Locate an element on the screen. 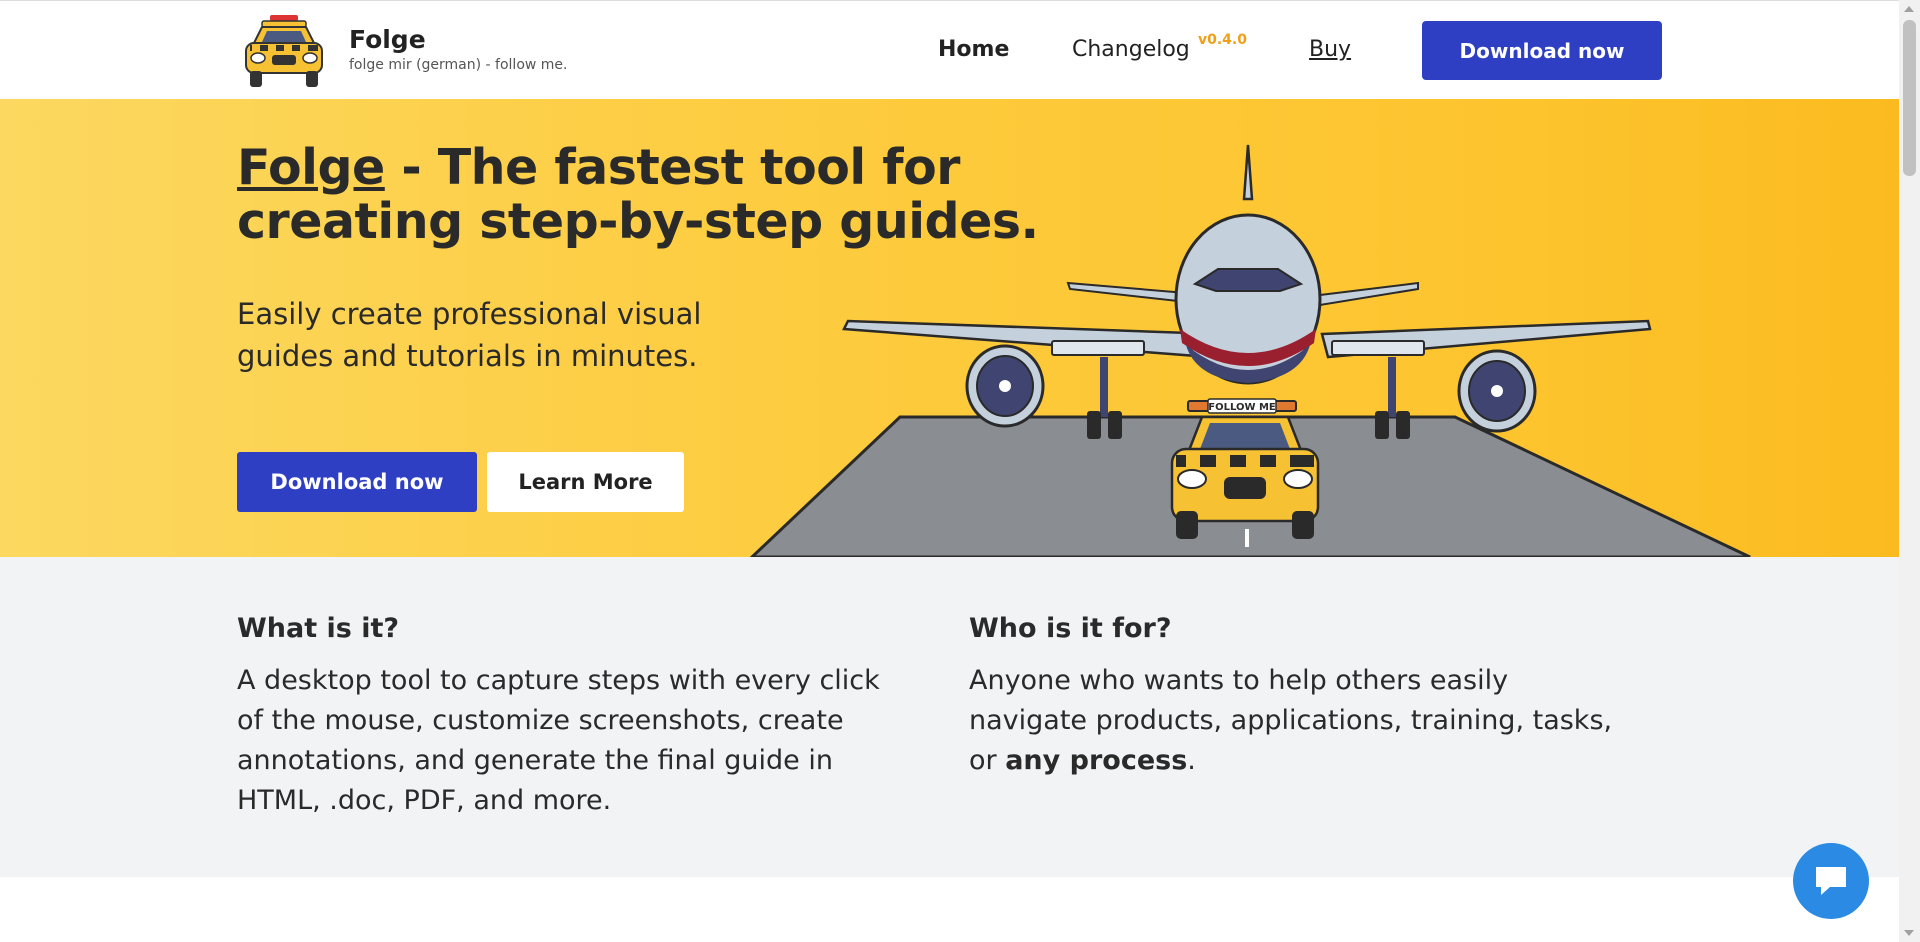  nav-changelog-link: Changelog is located at coordinates (1131, 49).